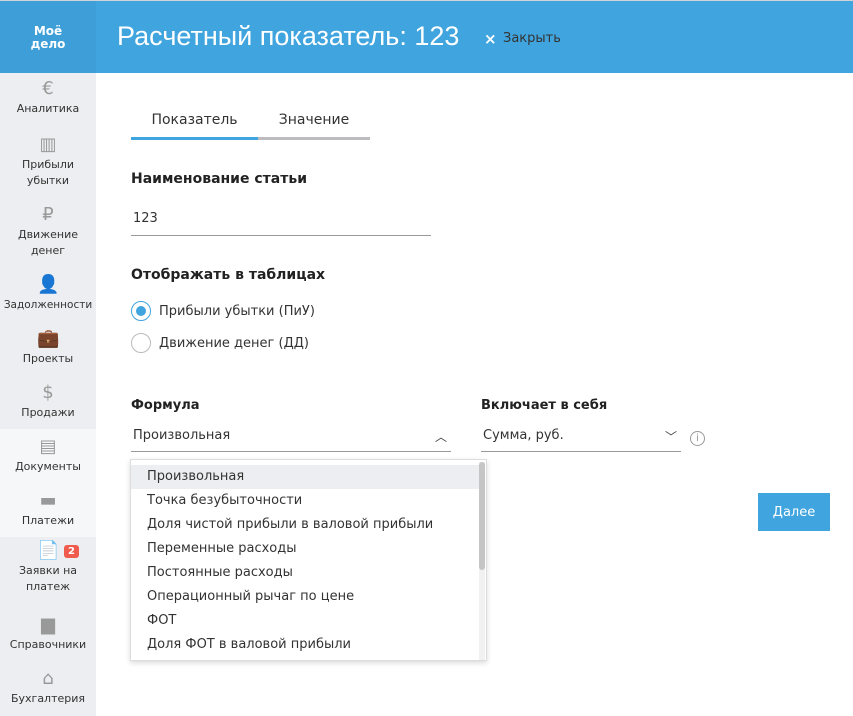 This screenshot has height=716, width=853. What do you see at coordinates (48, 550) in the screenshot?
I see `invoice-icon: 📄` at bounding box center [48, 550].